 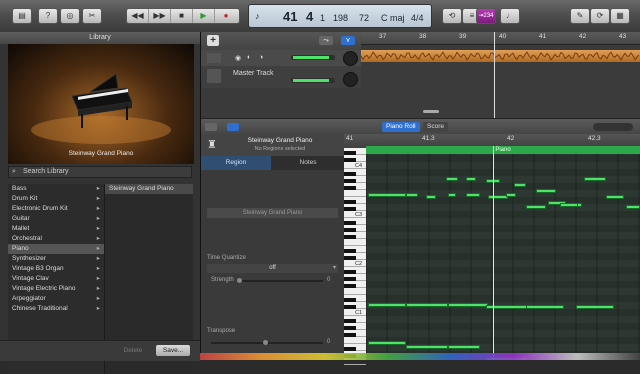 What do you see at coordinates (56, 269) in the screenshot?
I see `category-item: Vintage B3 Organ ▸` at bounding box center [56, 269].